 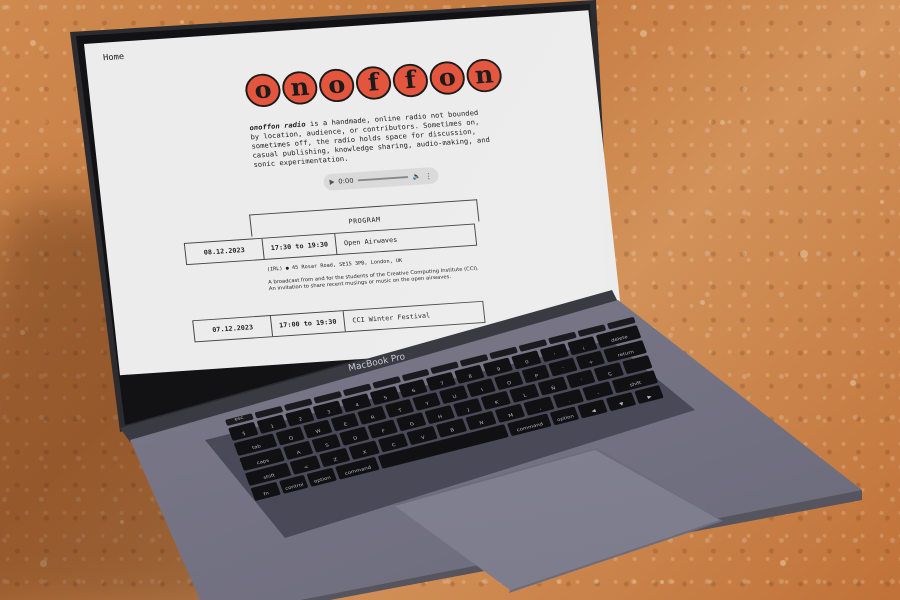 What do you see at coordinates (416, 177) in the screenshot?
I see `volume-icon: 🔈` at bounding box center [416, 177].